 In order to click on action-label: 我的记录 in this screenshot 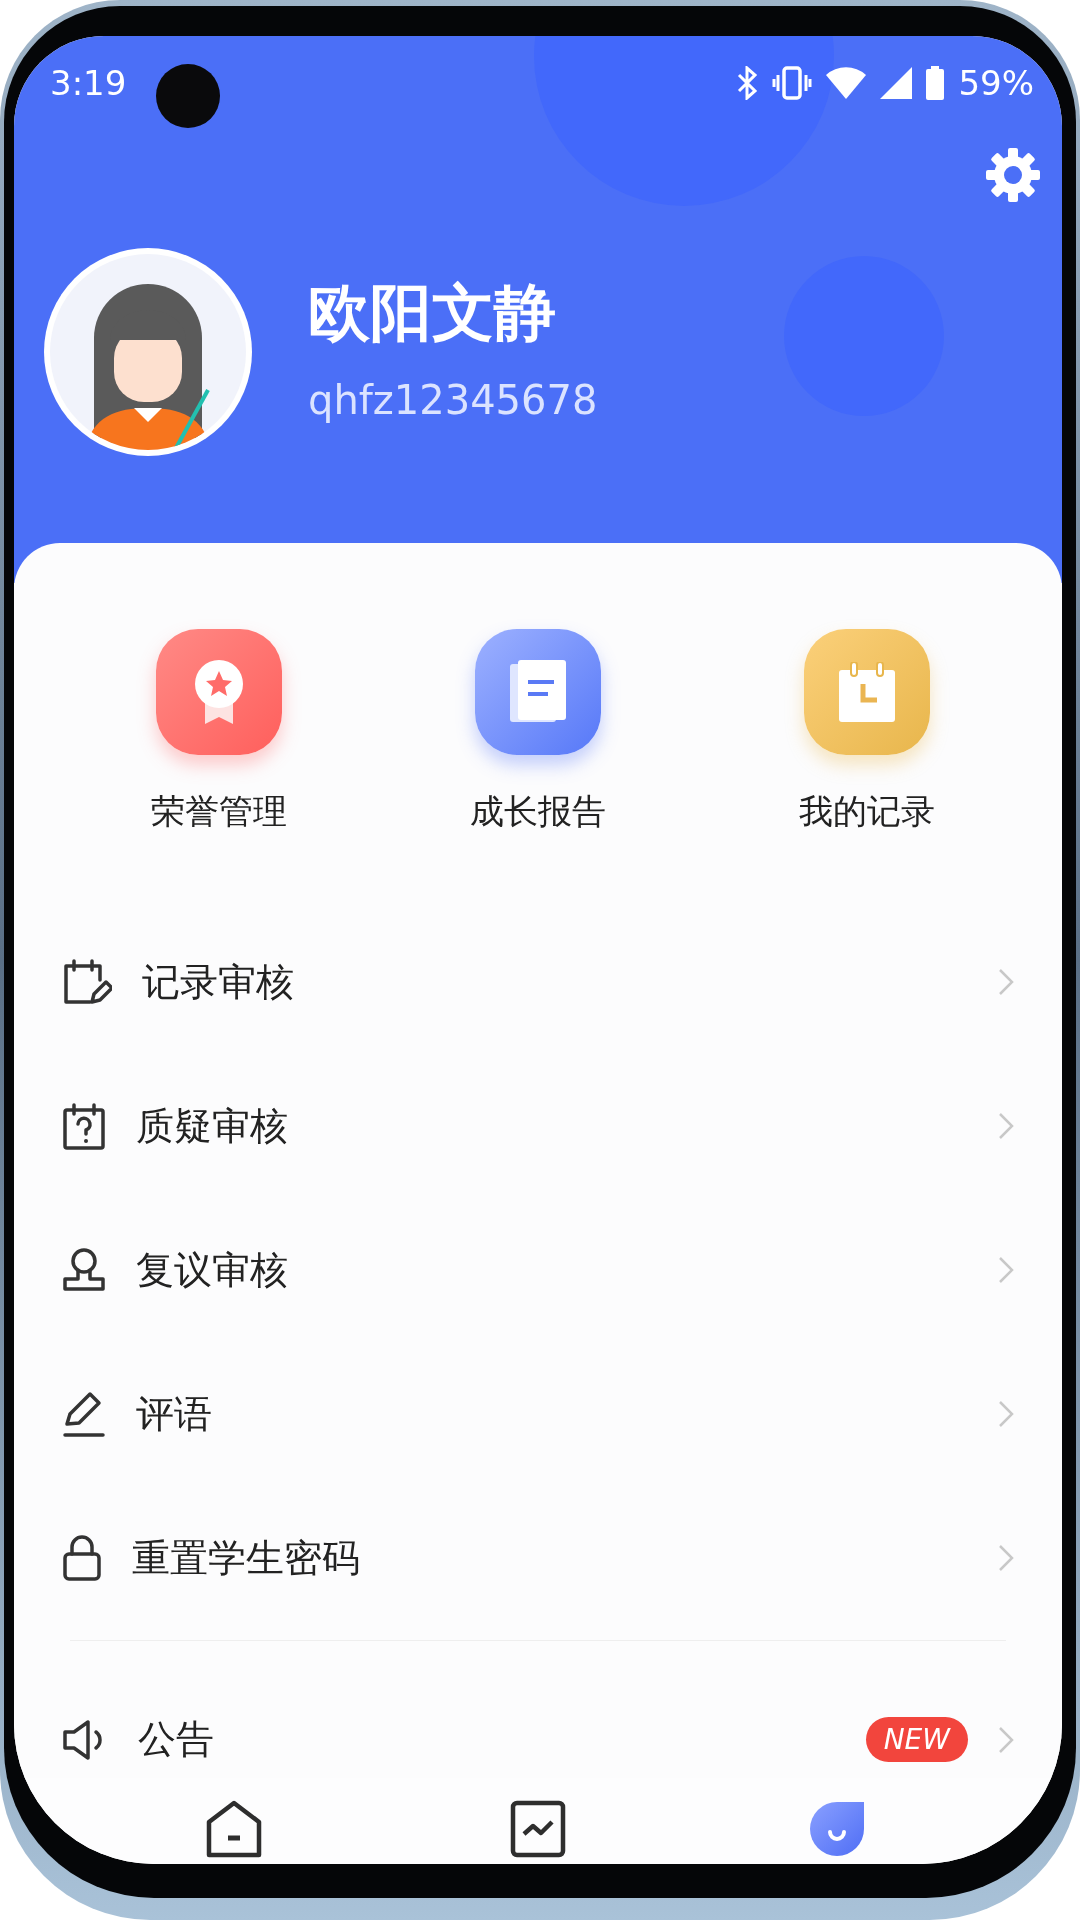, I will do `click(867, 812)`.